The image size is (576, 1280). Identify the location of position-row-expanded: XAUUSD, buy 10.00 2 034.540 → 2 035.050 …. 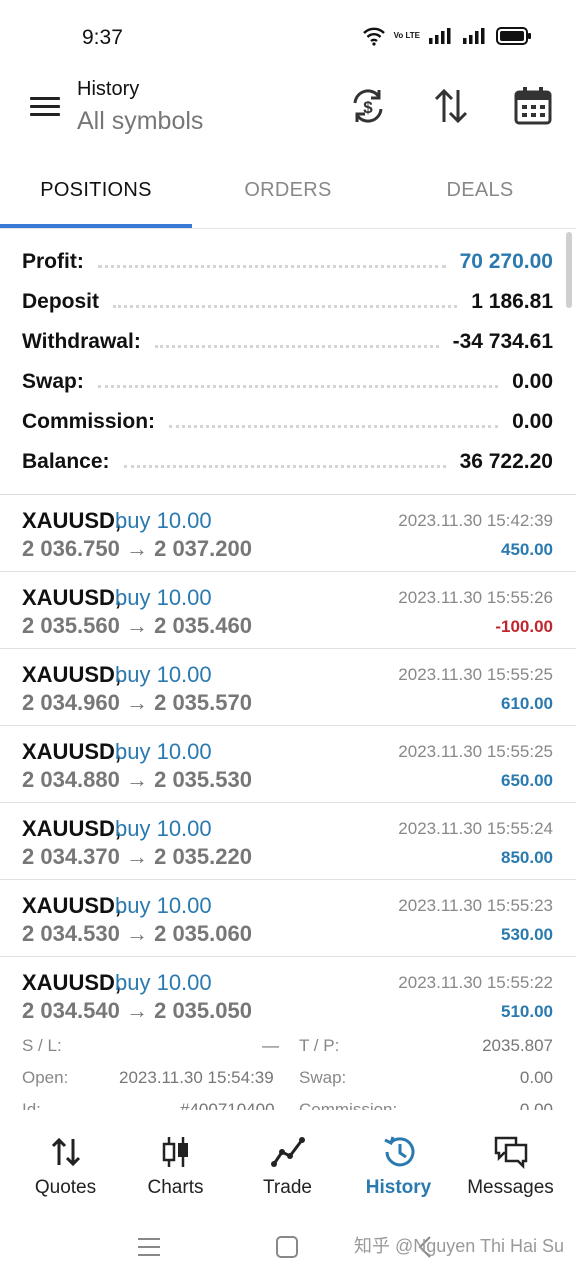
(288, 995).